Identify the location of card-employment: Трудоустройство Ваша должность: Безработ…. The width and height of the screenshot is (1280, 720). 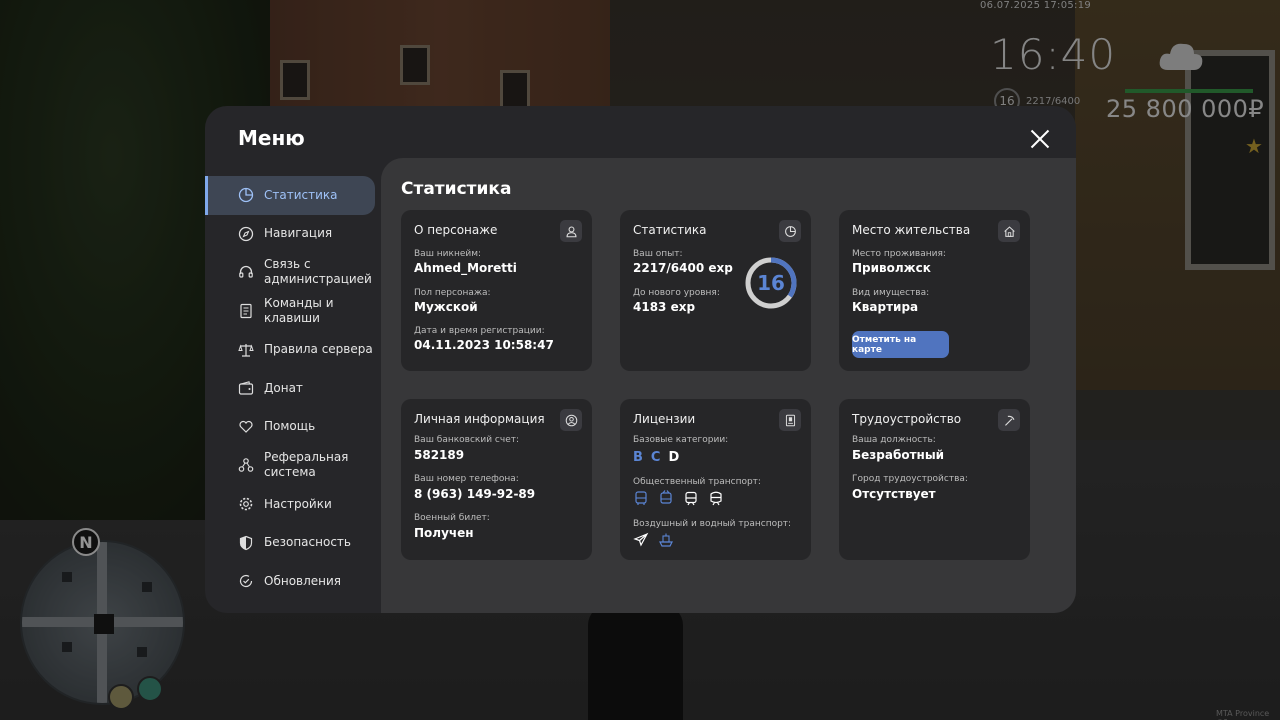
(934, 479).